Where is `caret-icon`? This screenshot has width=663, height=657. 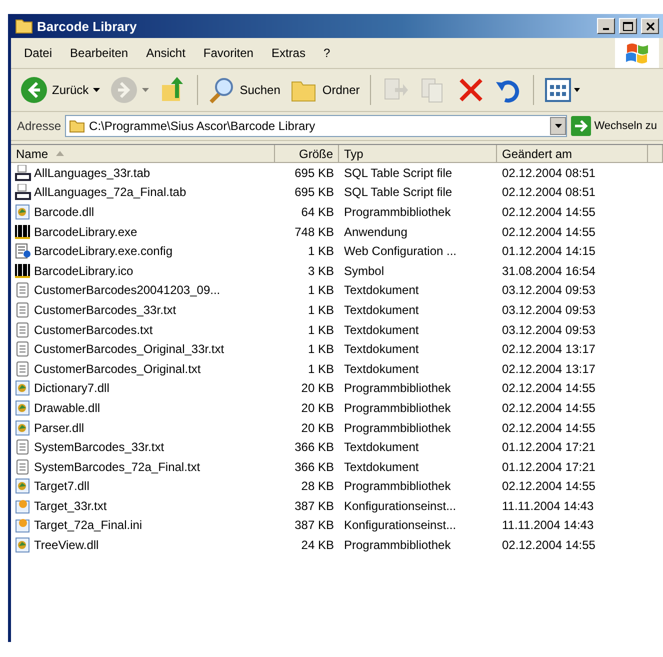 caret-icon is located at coordinates (96, 90).